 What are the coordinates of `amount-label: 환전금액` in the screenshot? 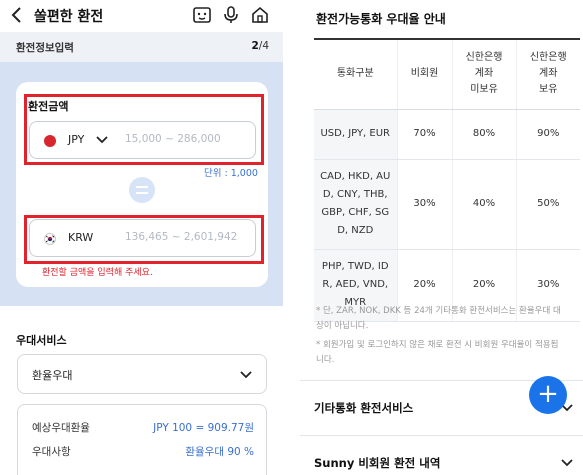 It's located at (48, 106).